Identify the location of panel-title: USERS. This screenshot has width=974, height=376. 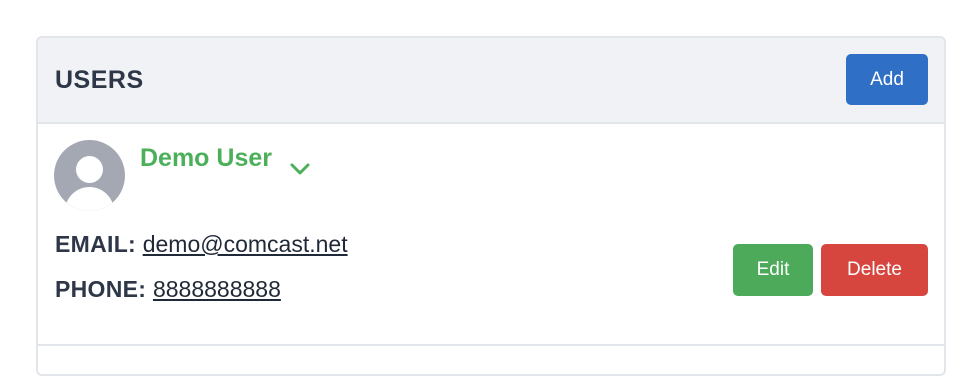
(99, 80).